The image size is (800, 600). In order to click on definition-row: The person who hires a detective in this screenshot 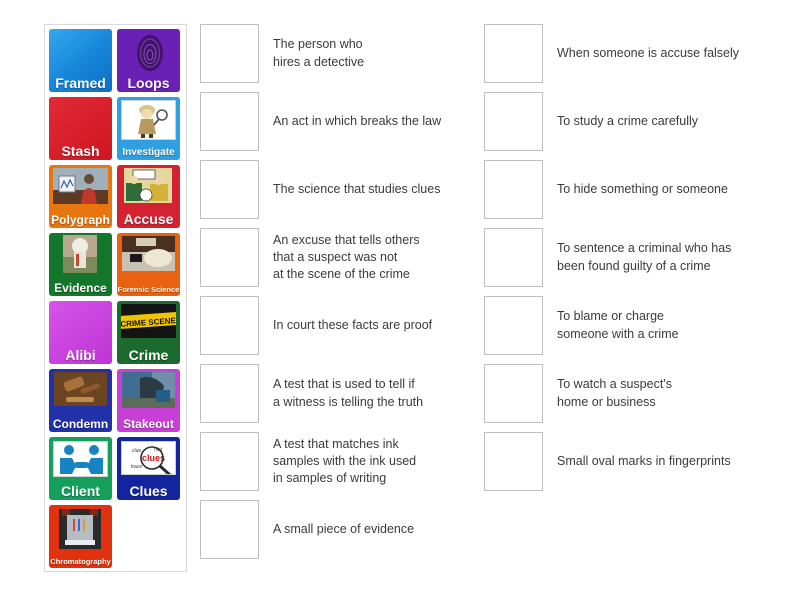, I will do `click(332, 53)`.